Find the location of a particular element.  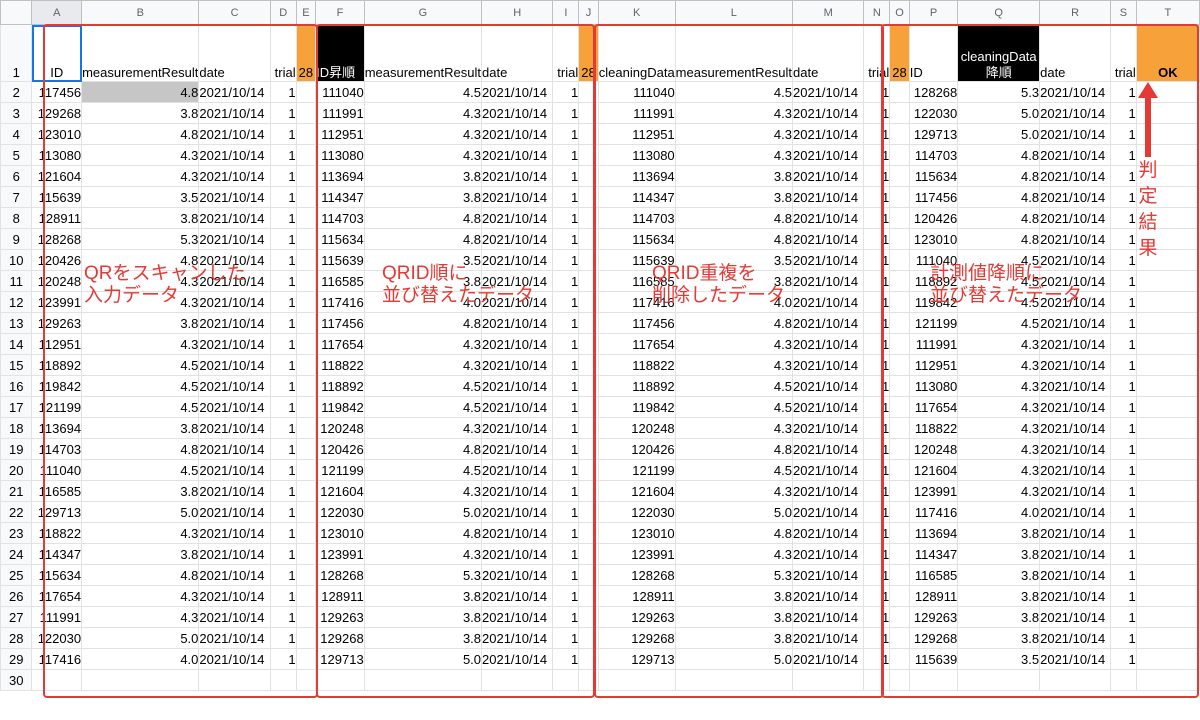

row-header-7: 7 is located at coordinates (16, 197).